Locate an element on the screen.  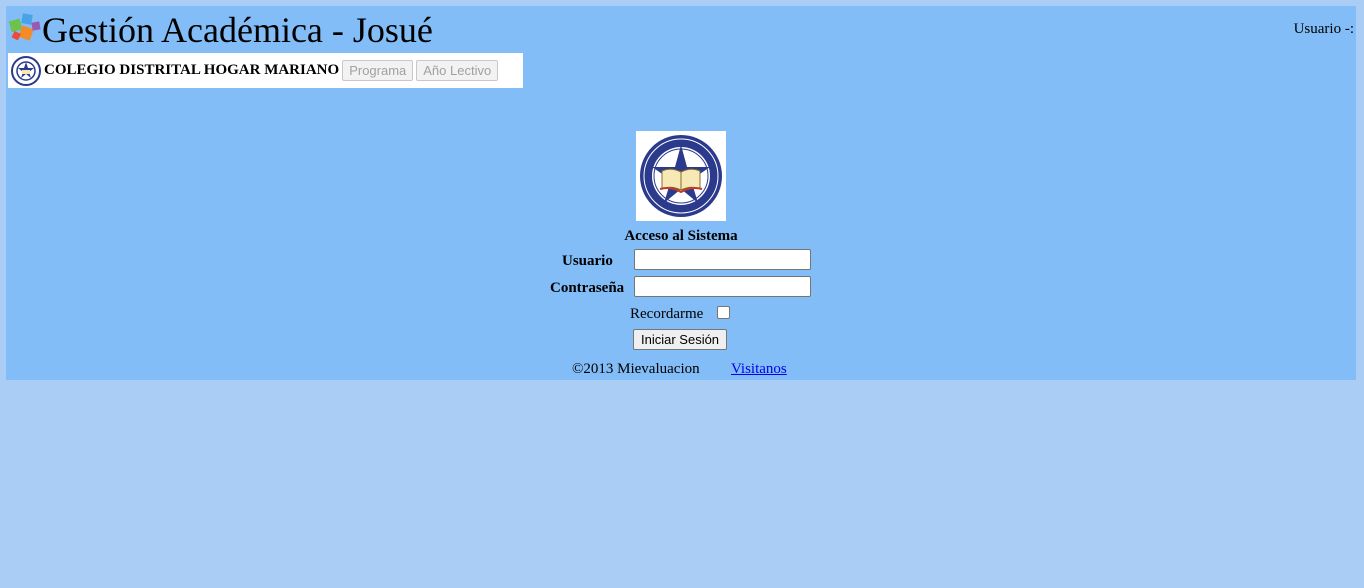
password-input is located at coordinates (722, 286).